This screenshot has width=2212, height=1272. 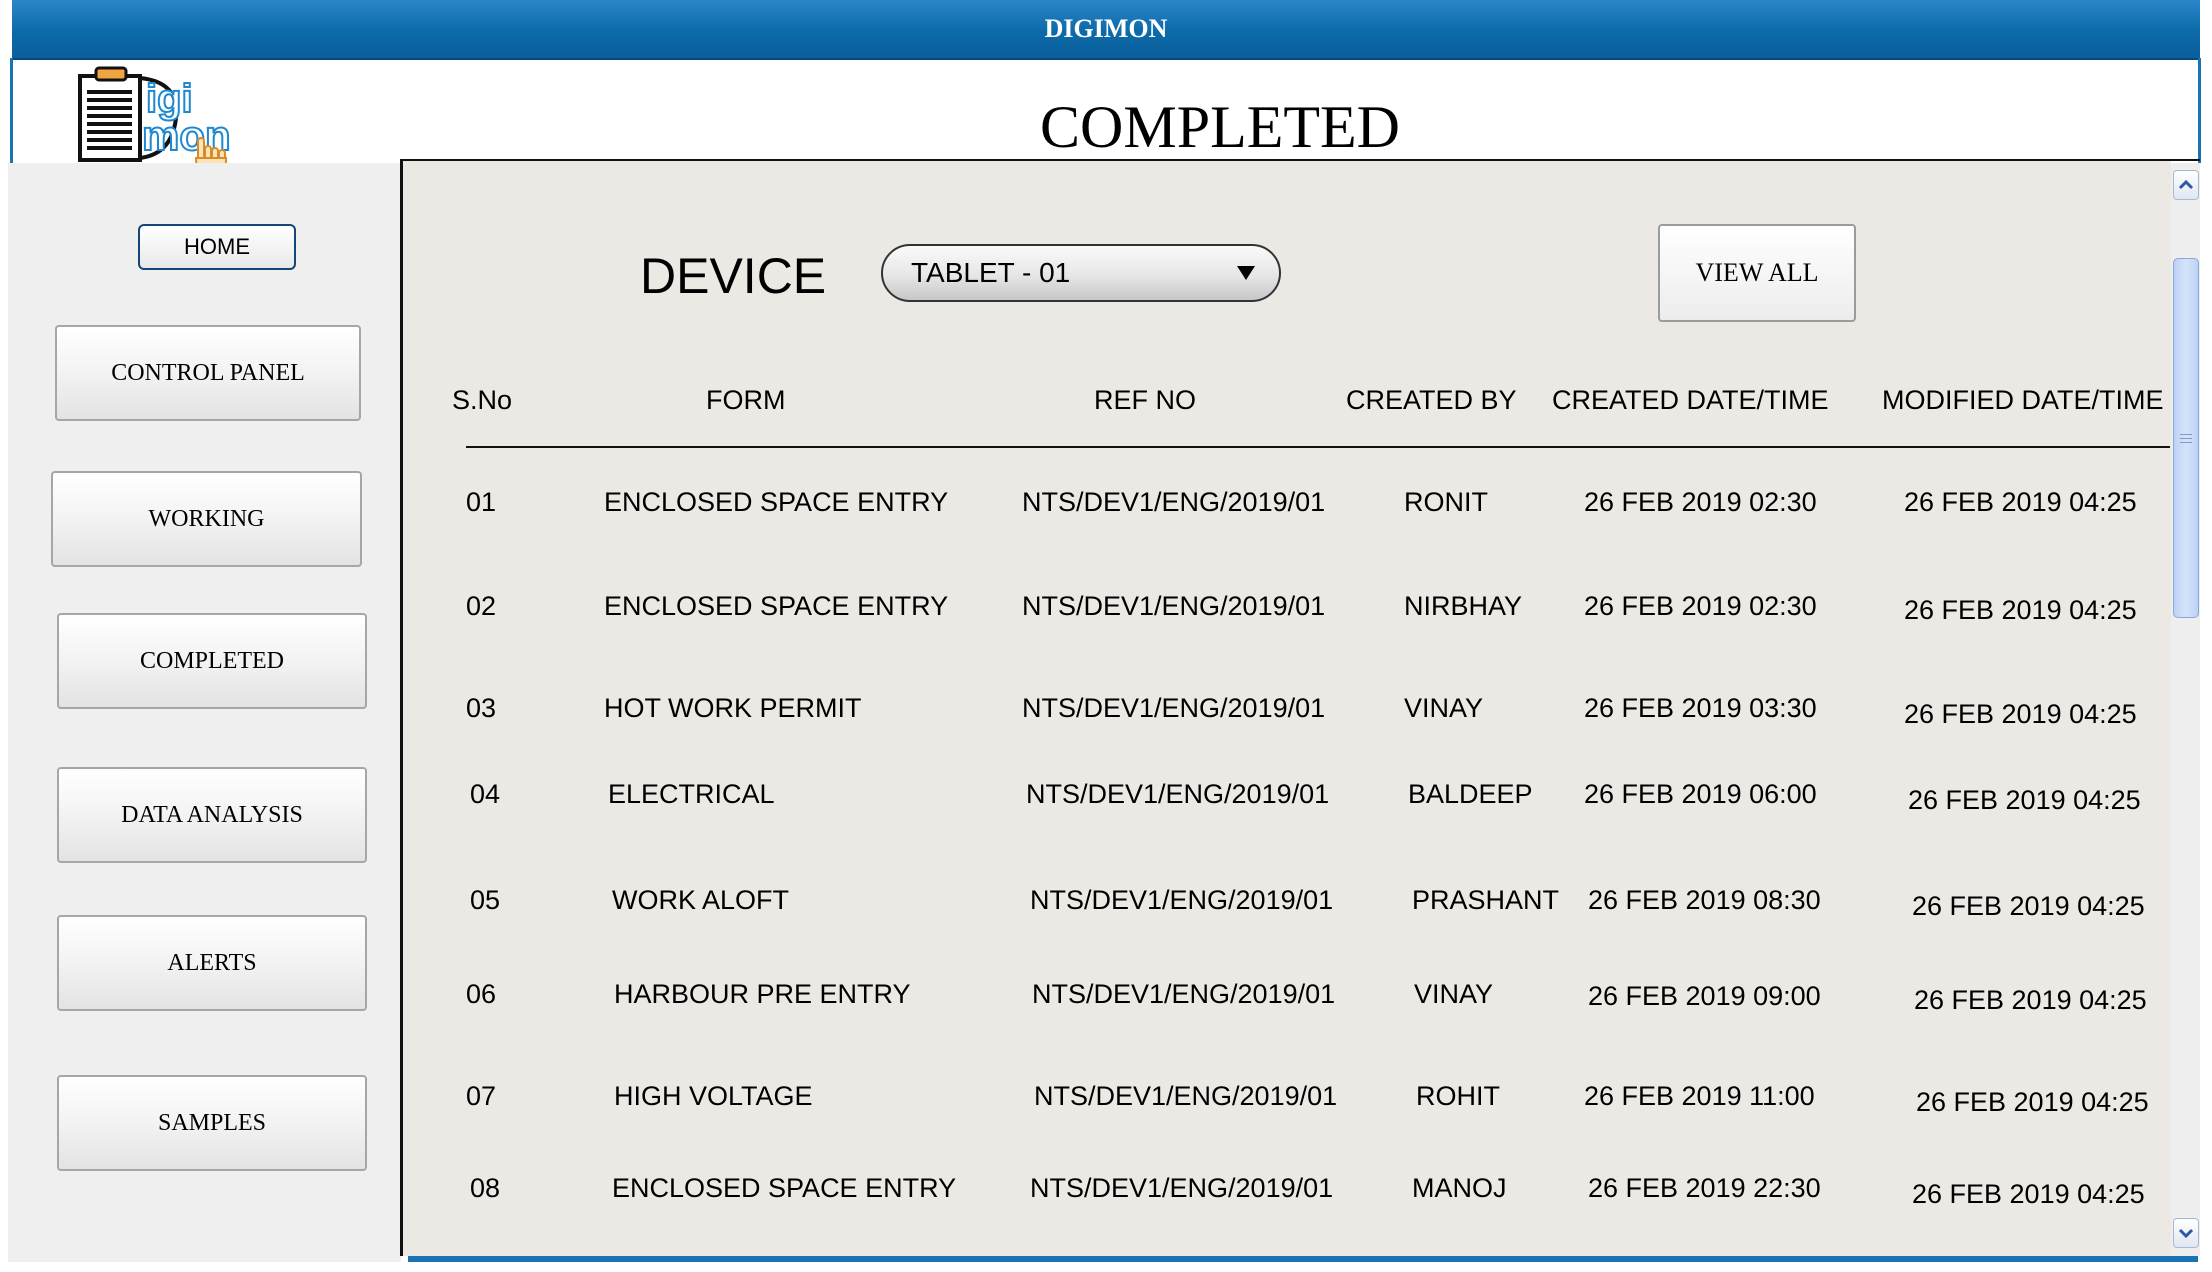 I want to click on app-title-bar: DIGIMON, so click(x=1106, y=30).